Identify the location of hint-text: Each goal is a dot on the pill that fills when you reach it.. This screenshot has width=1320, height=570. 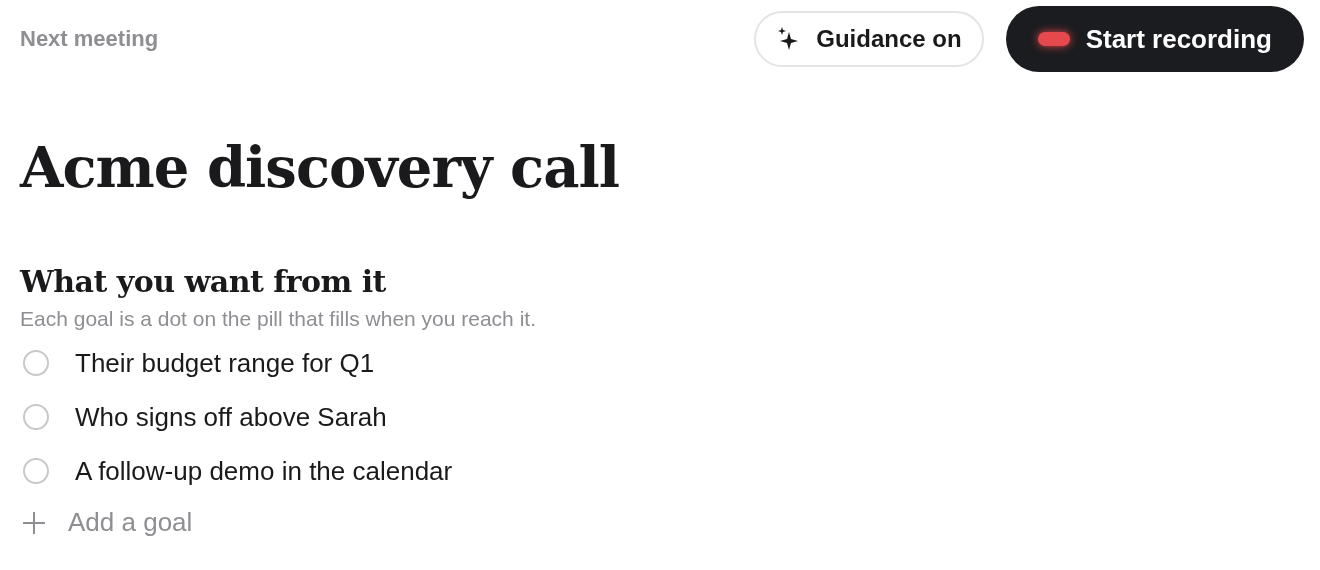
(278, 319).